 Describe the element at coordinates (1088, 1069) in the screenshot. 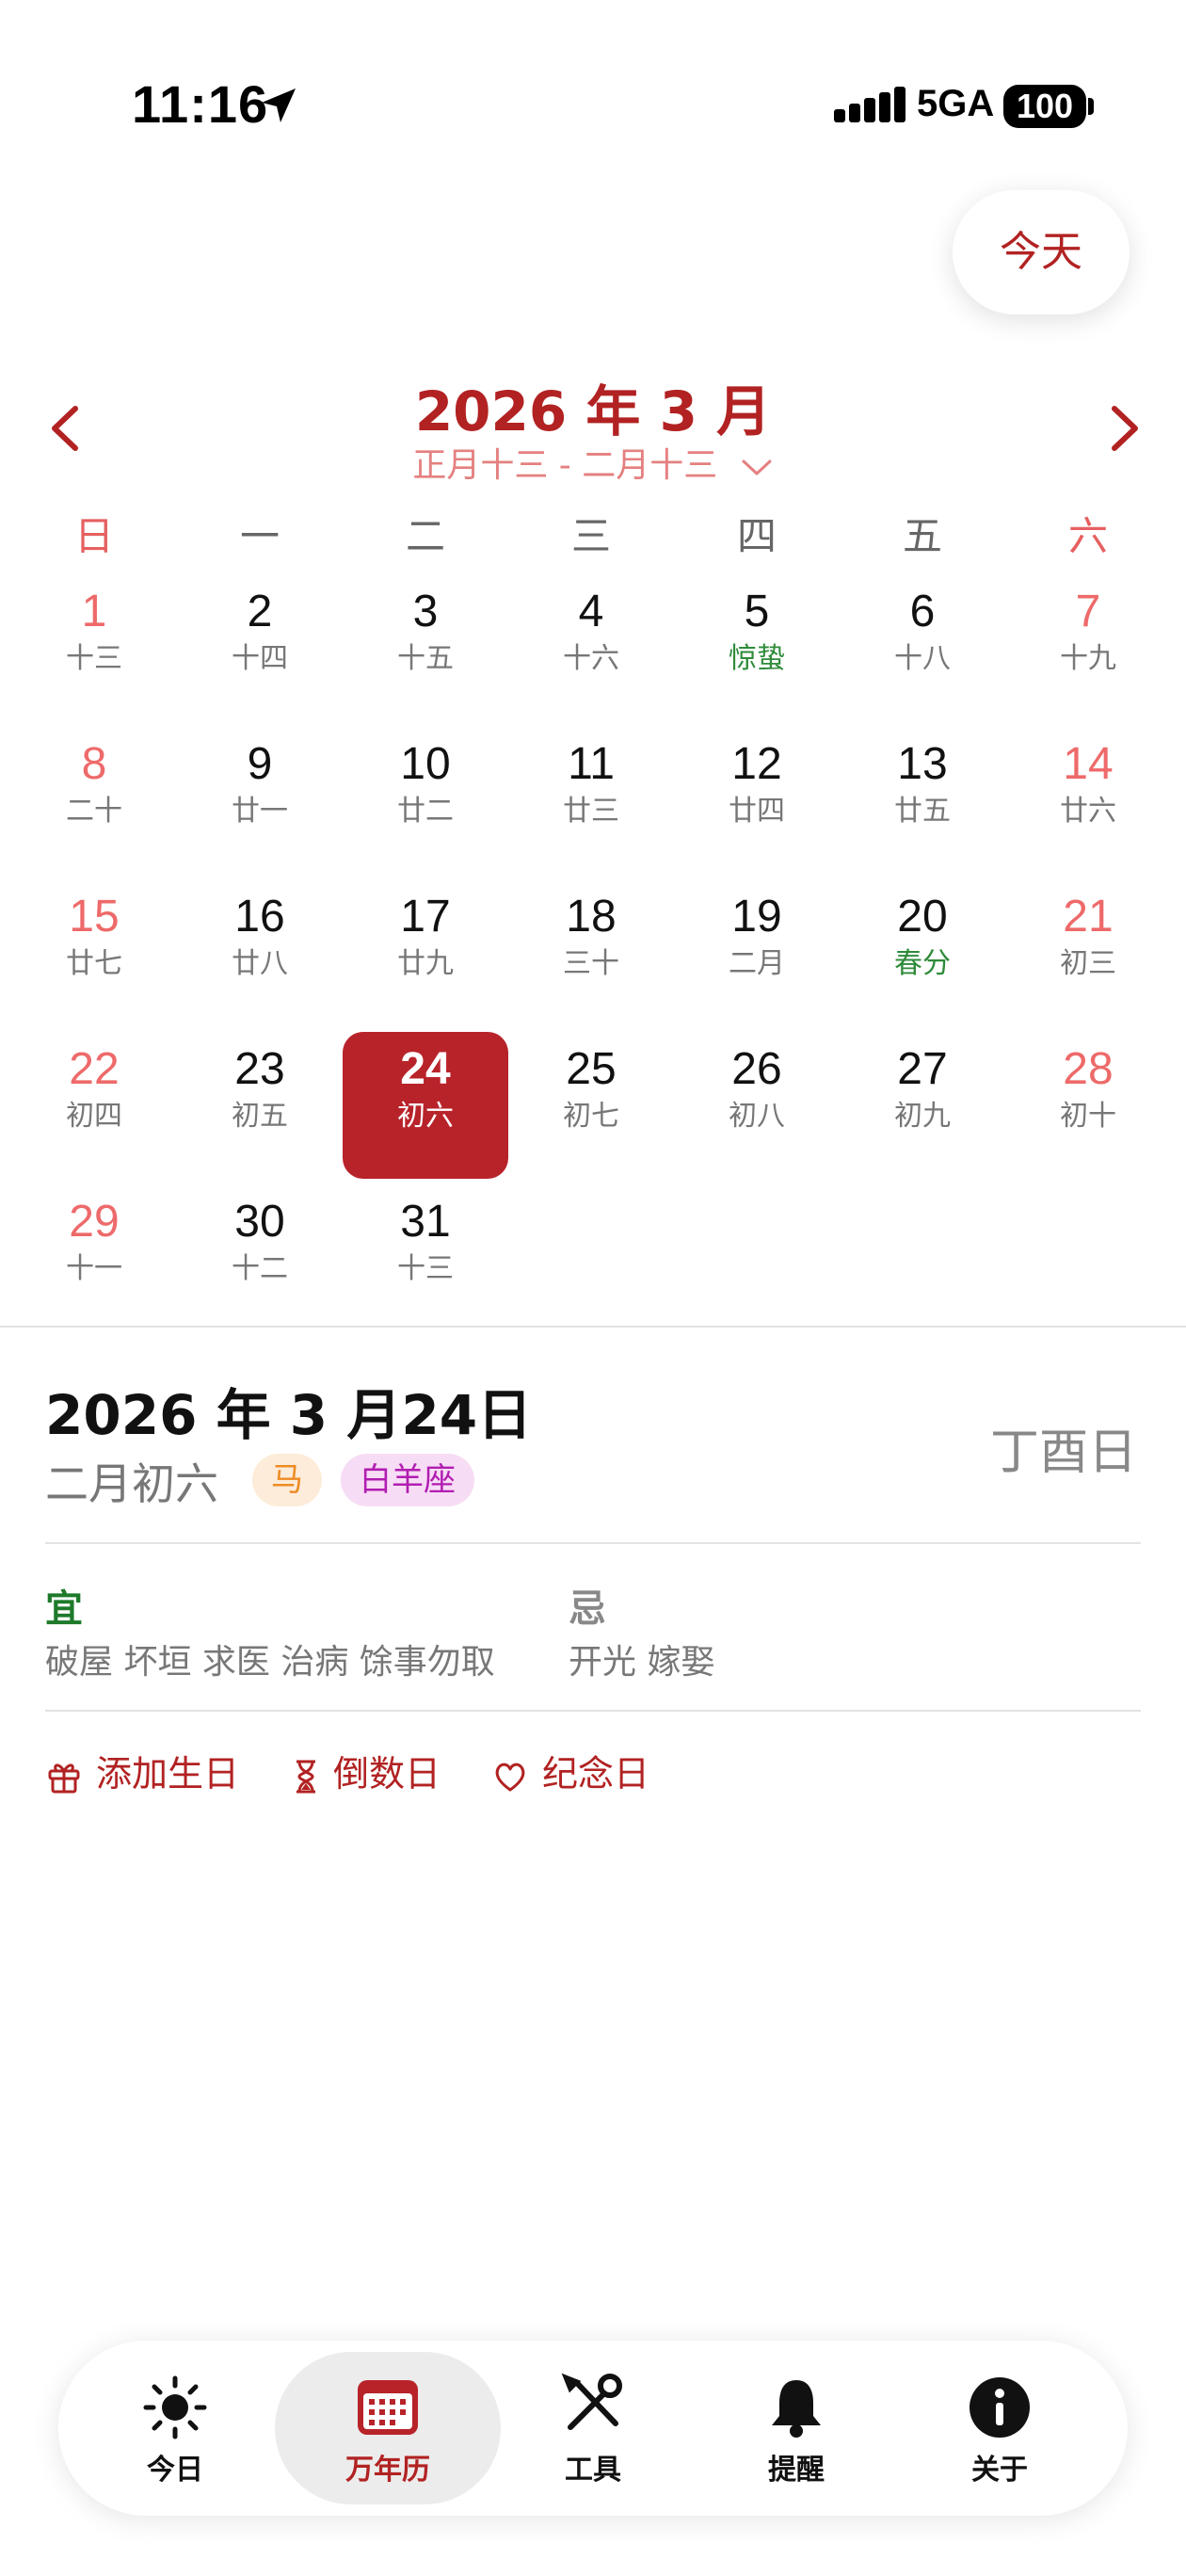

I see `day-number: 28` at that location.